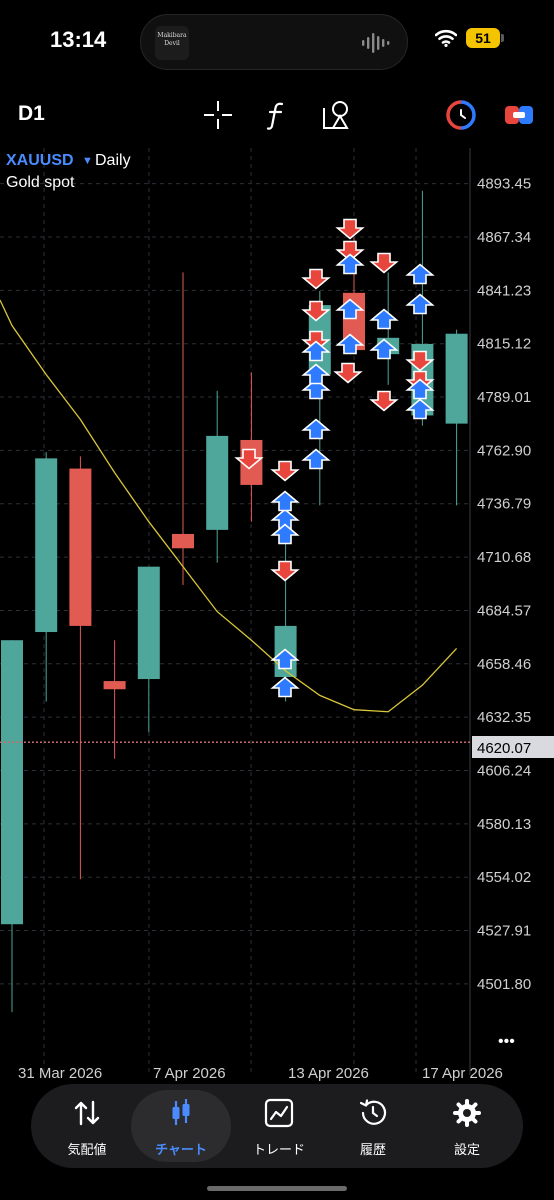  What do you see at coordinates (31, 114) in the screenshot?
I see `timeframe-button: D1` at bounding box center [31, 114].